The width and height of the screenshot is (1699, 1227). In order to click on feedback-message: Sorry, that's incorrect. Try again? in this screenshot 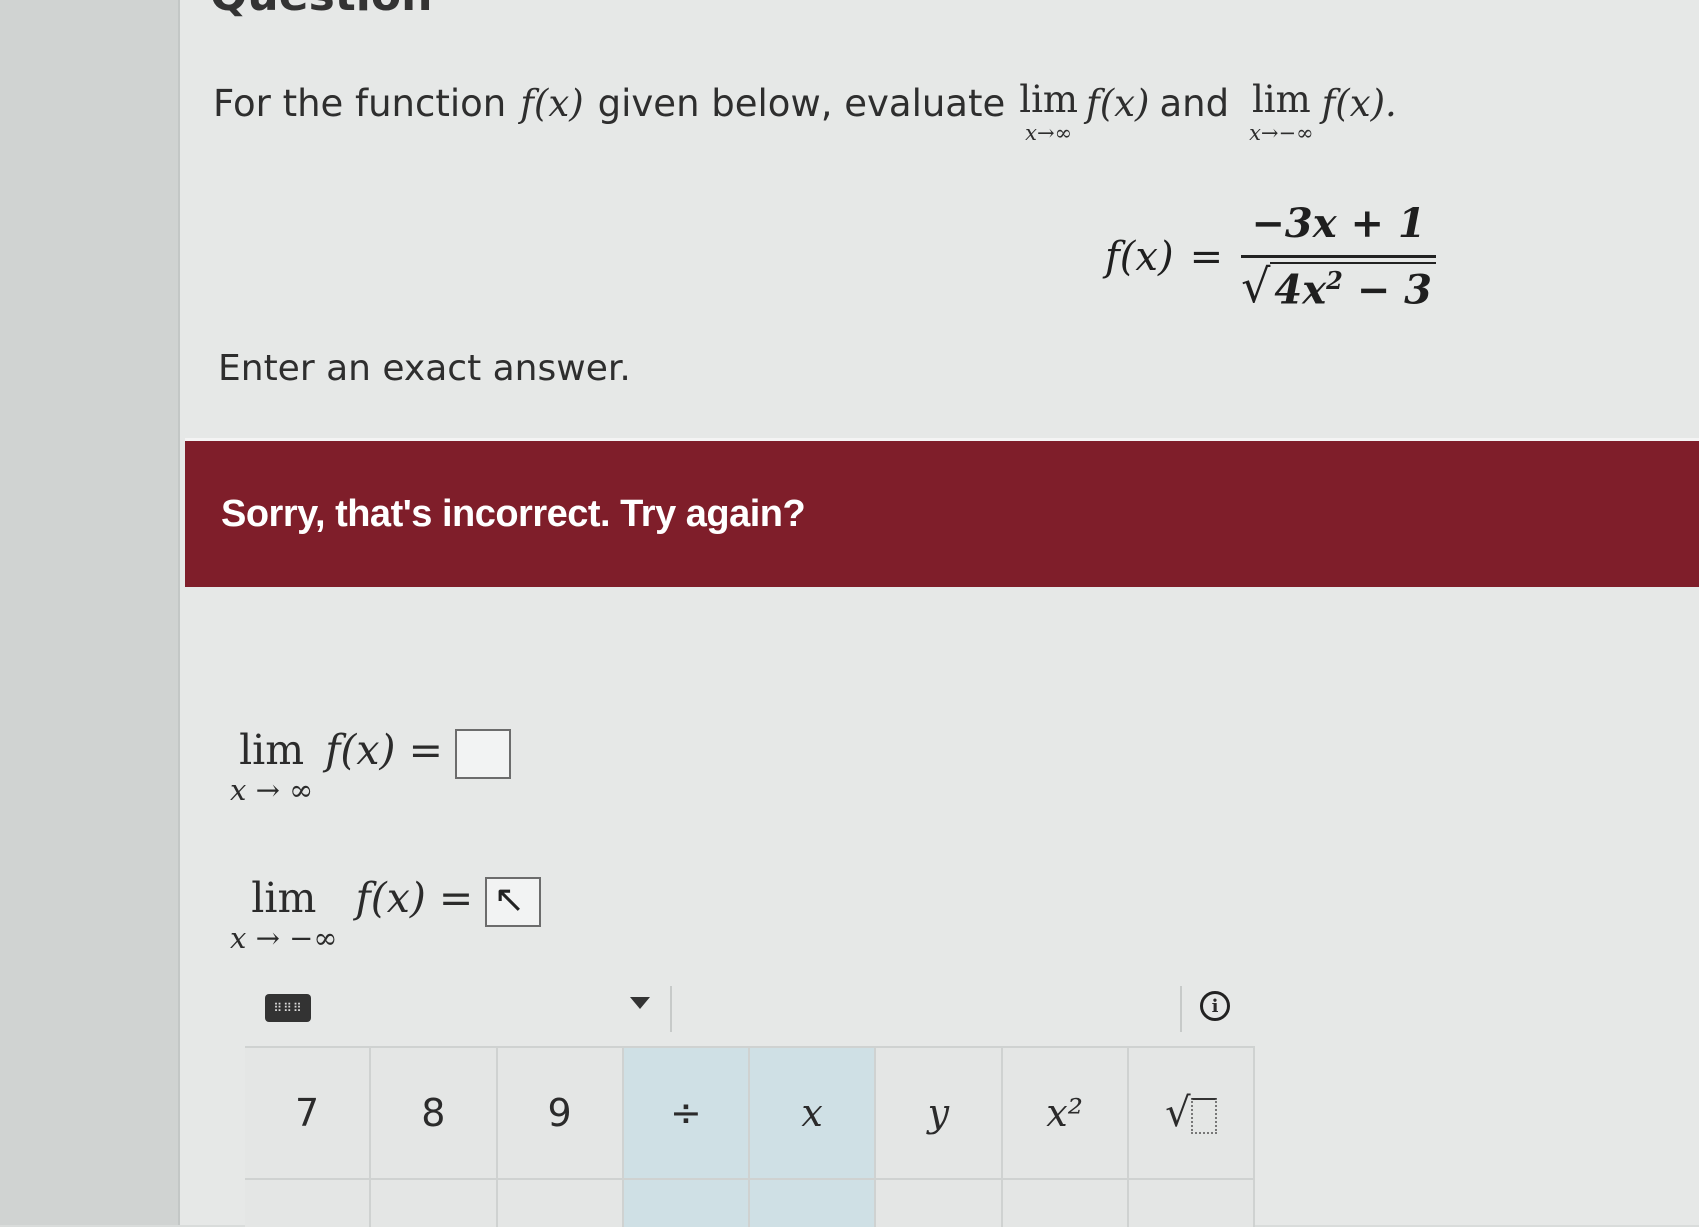, I will do `click(513, 513)`.